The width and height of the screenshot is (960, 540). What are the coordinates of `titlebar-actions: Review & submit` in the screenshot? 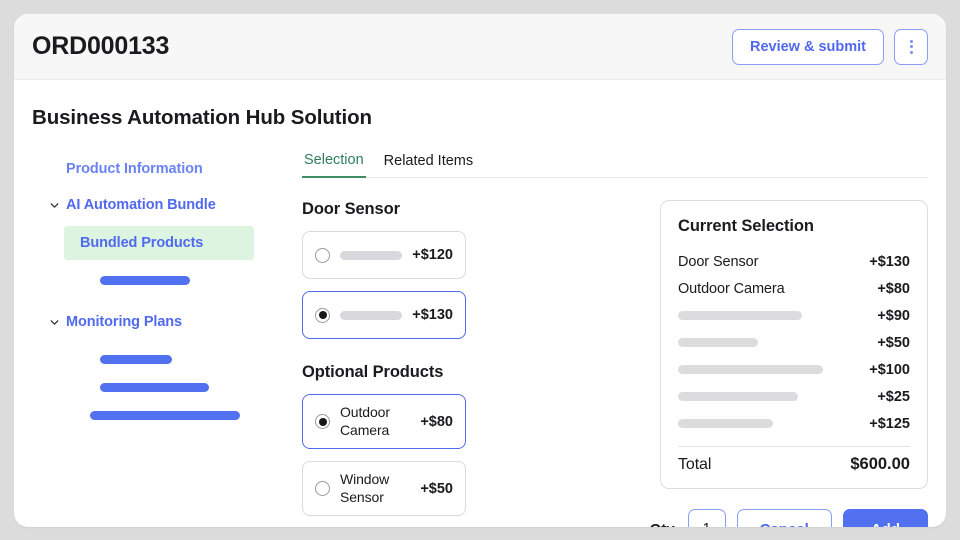 It's located at (829, 46).